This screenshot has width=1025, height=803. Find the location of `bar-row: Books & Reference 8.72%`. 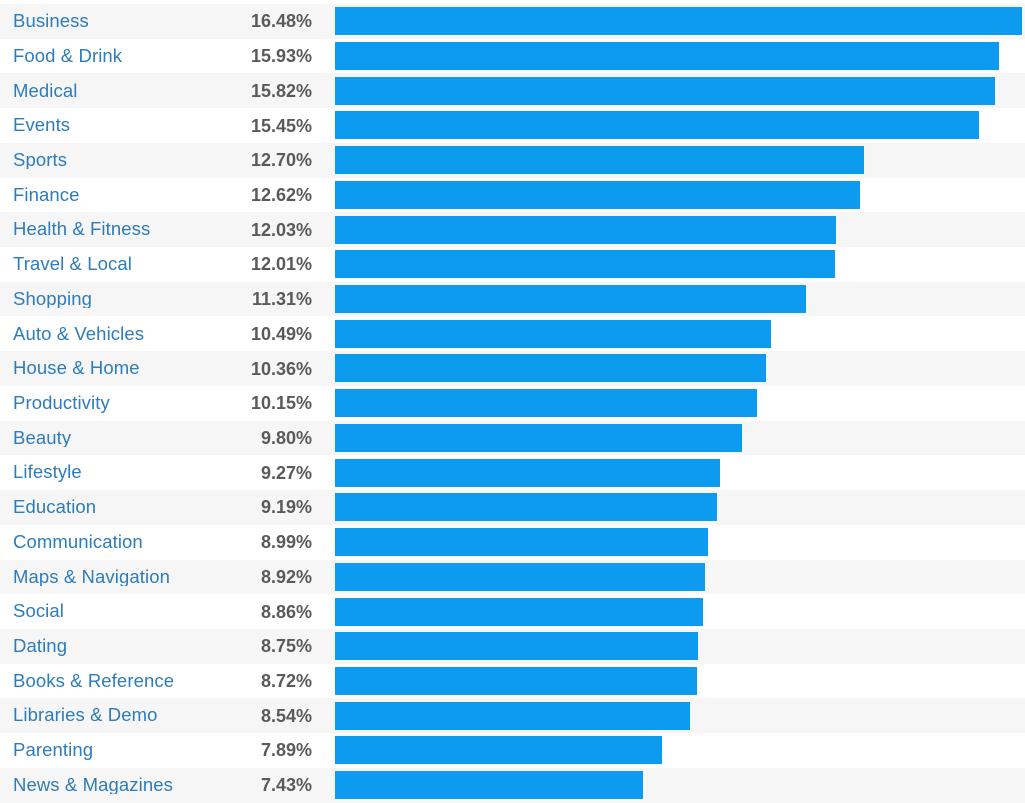

bar-row: Books & Reference 8.72% is located at coordinates (512, 681).